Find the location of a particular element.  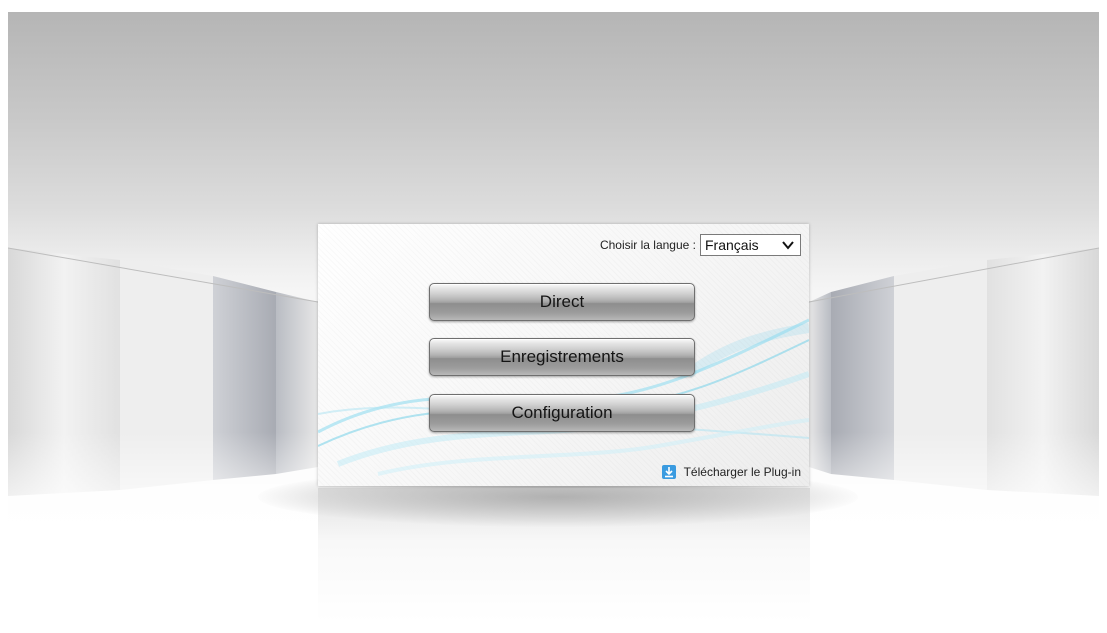

recordings-button: Enregistrements is located at coordinates (562, 357).